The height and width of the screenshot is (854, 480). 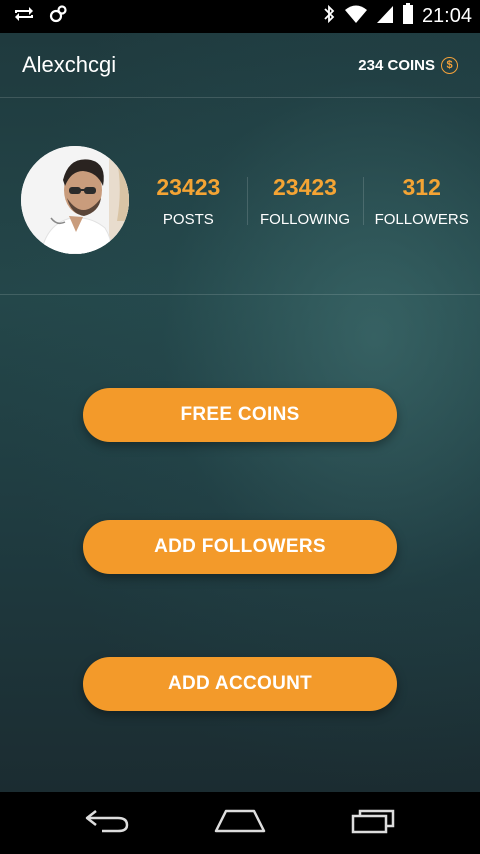 I want to click on home-button, so click(x=240, y=823).